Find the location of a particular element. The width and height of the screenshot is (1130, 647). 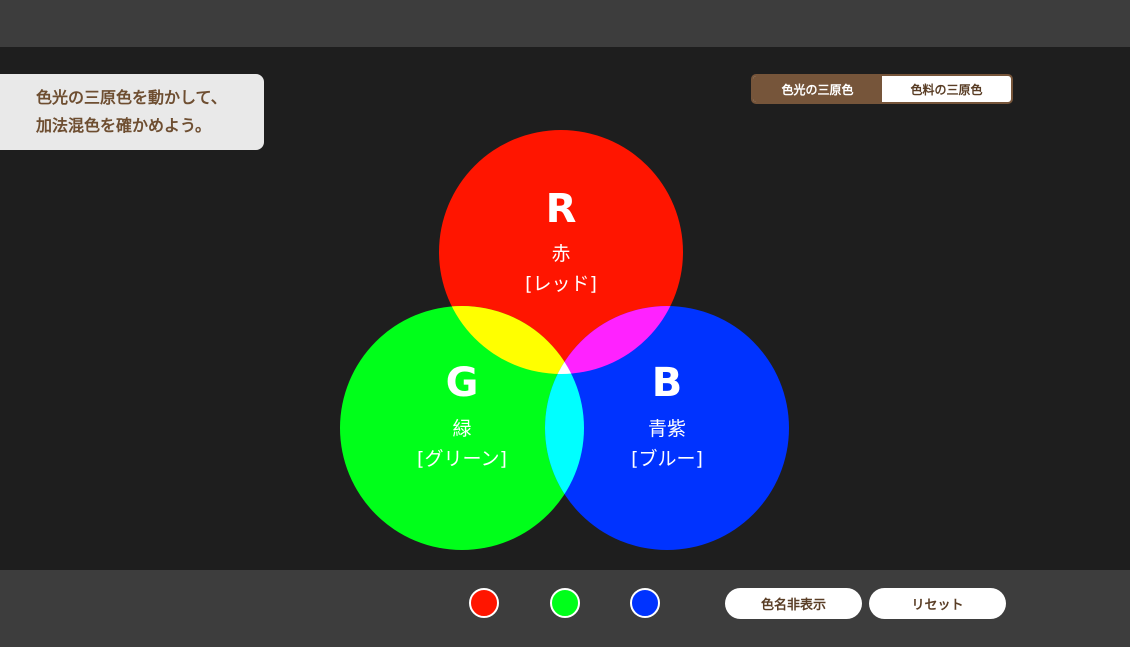

blue-name: 青紫 is located at coordinates (667, 429).